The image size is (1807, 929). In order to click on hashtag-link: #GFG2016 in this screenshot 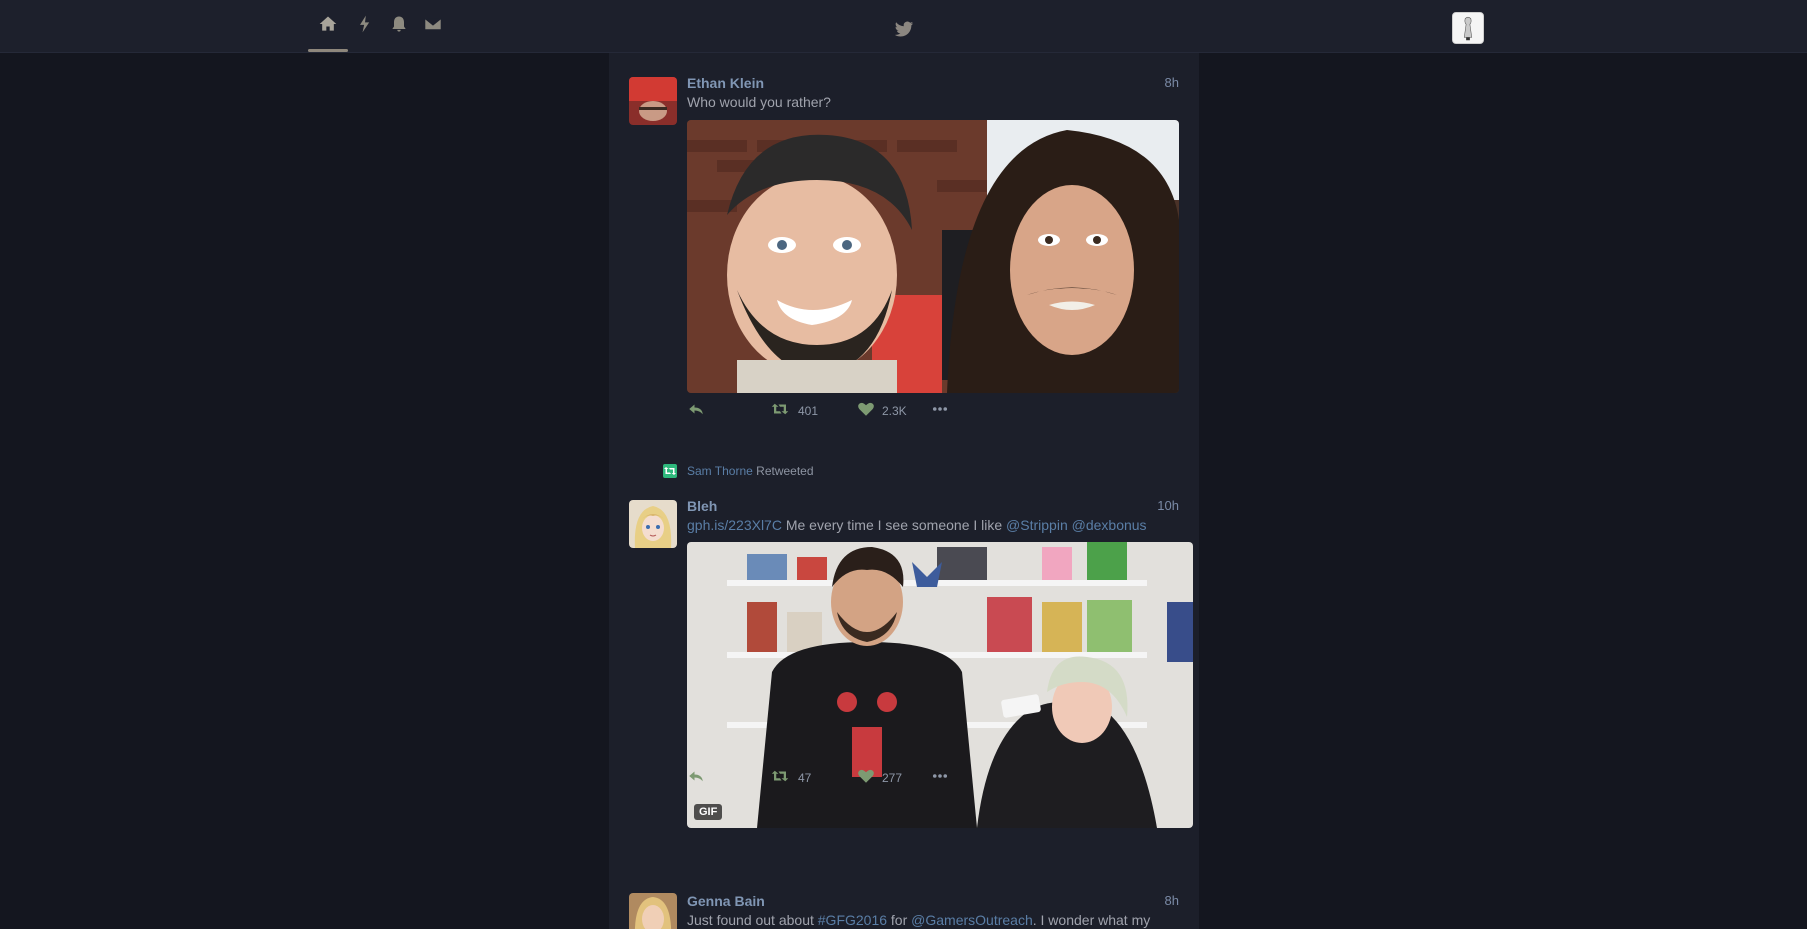, I will do `click(852, 920)`.